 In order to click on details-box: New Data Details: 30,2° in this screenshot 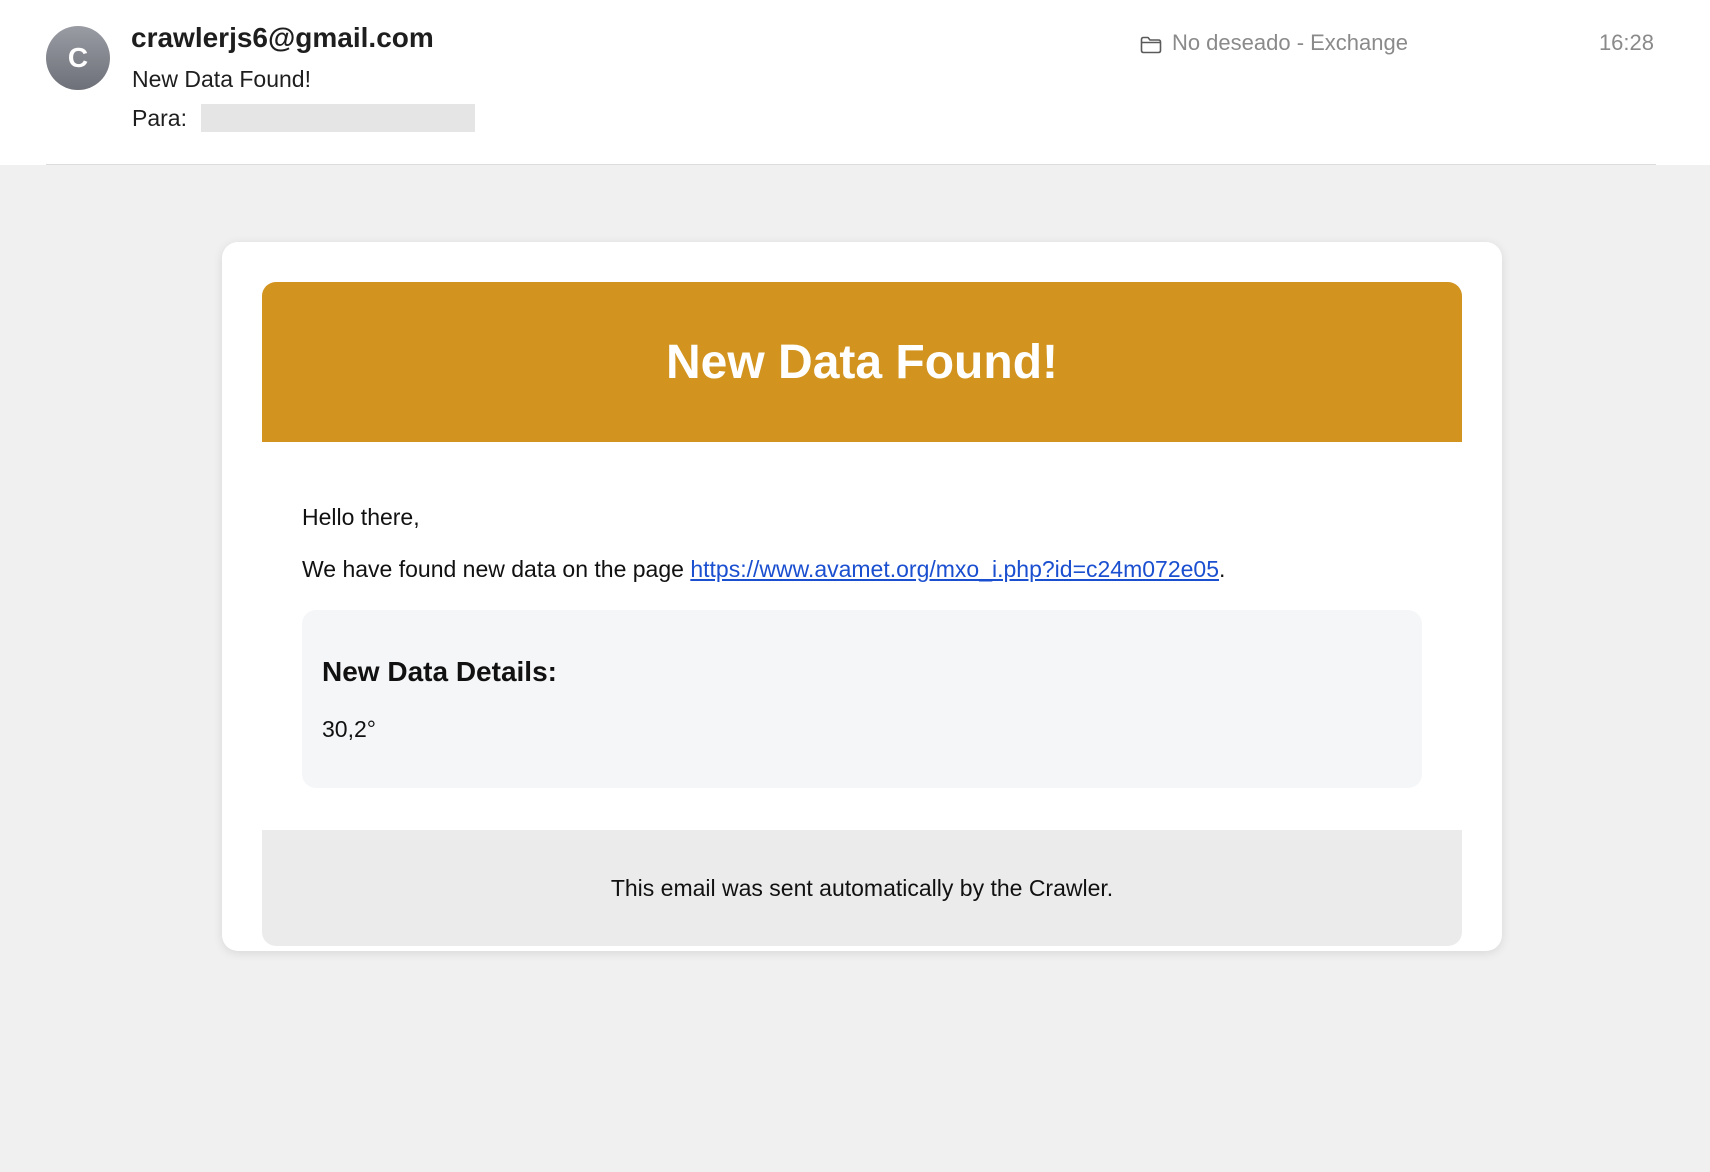, I will do `click(862, 699)`.